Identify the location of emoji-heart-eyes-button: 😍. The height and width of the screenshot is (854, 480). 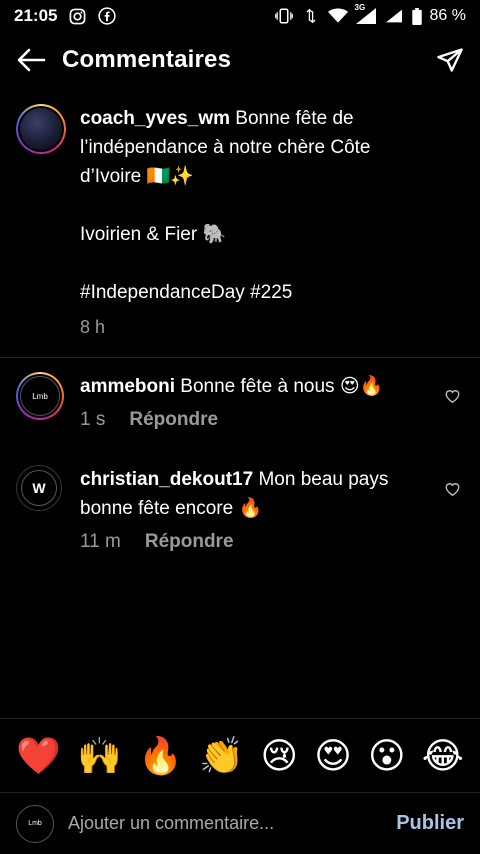
(333, 755).